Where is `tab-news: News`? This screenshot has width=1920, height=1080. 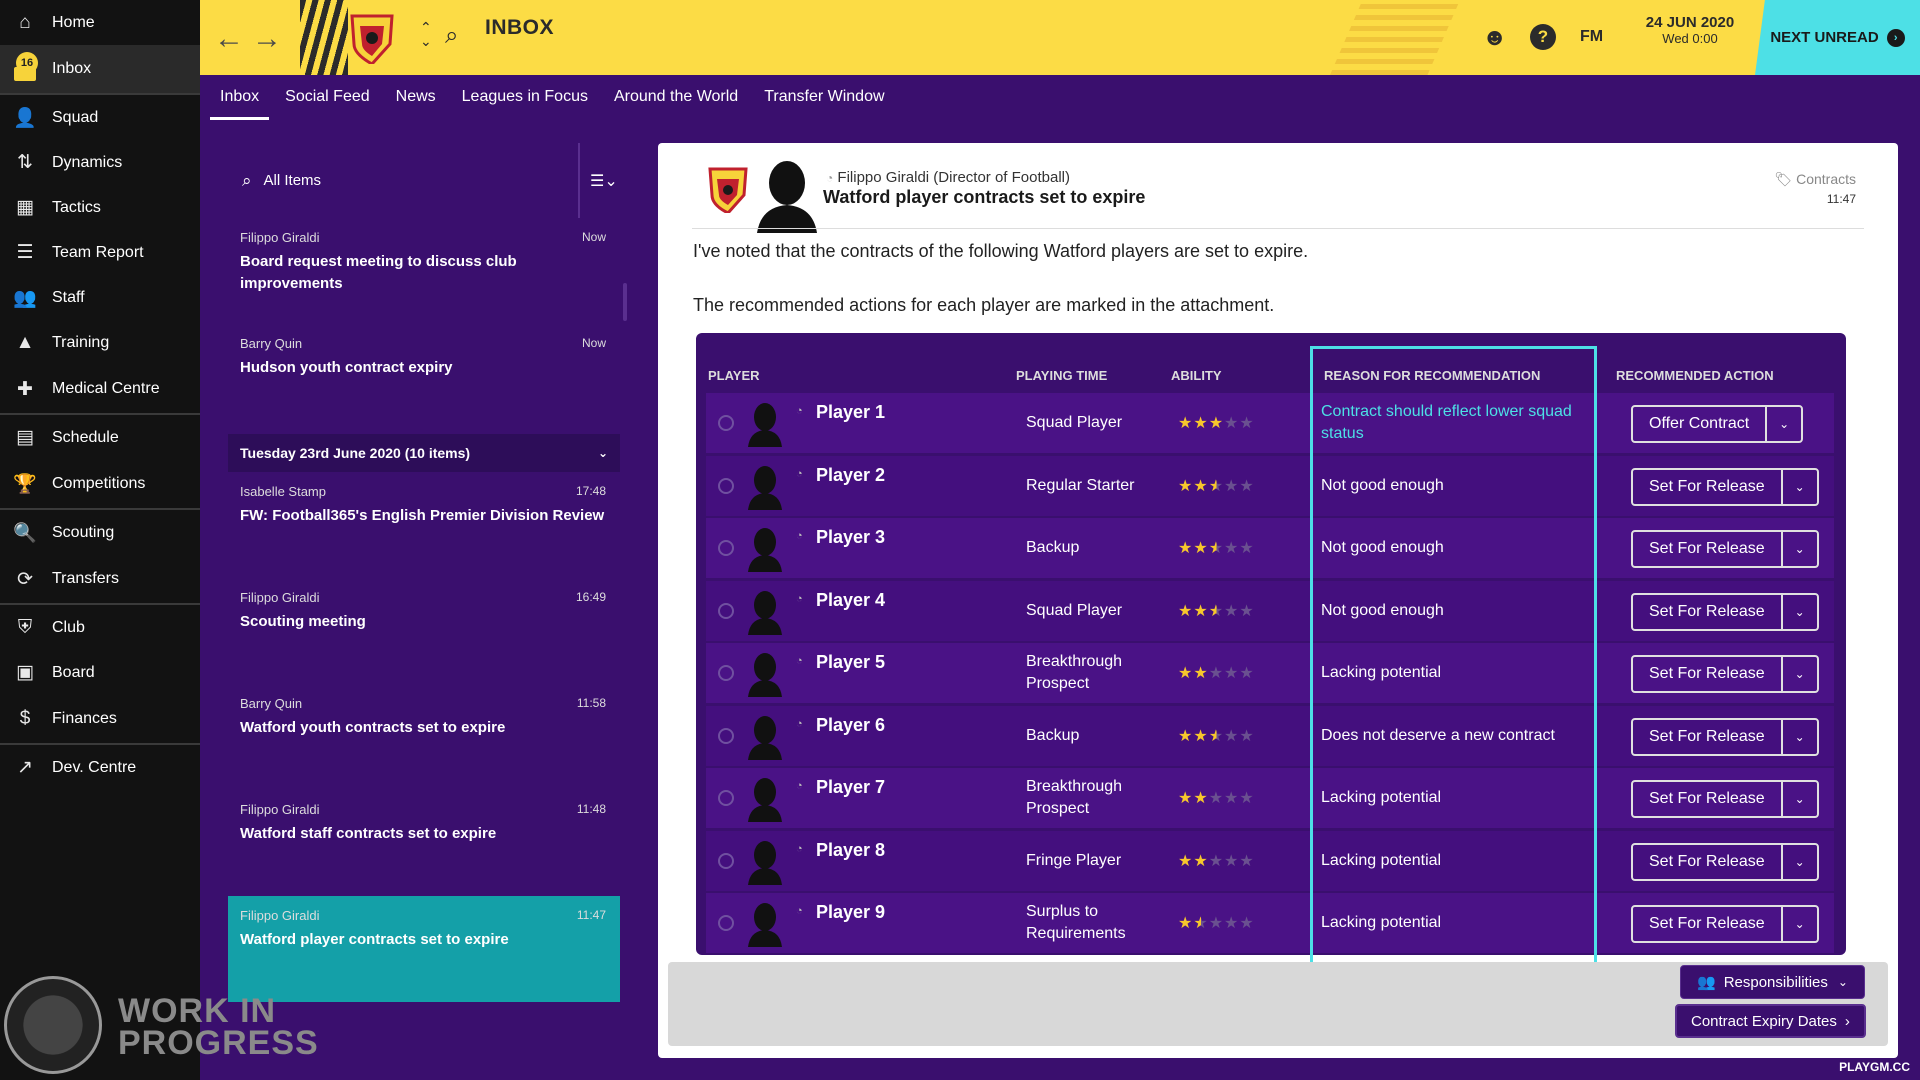 tab-news: News is located at coordinates (416, 100).